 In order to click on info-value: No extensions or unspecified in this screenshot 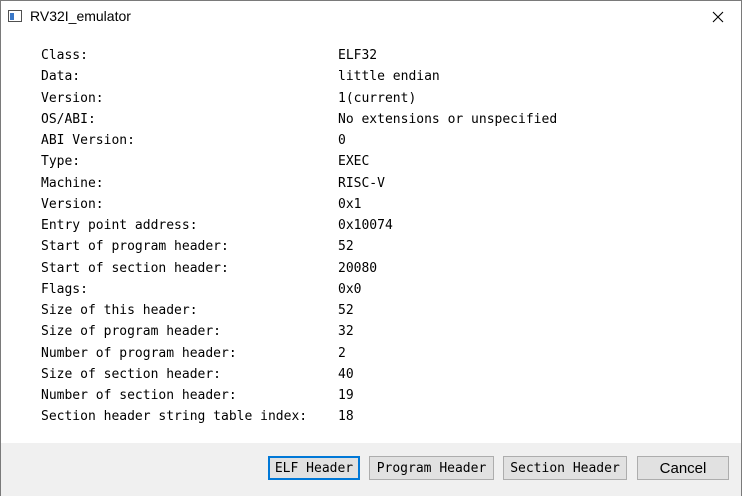, I will do `click(448, 119)`.